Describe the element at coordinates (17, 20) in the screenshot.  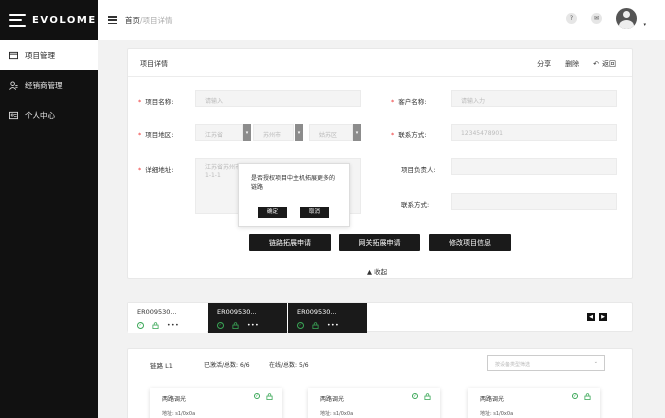
I see `logo-mark-icon` at that location.